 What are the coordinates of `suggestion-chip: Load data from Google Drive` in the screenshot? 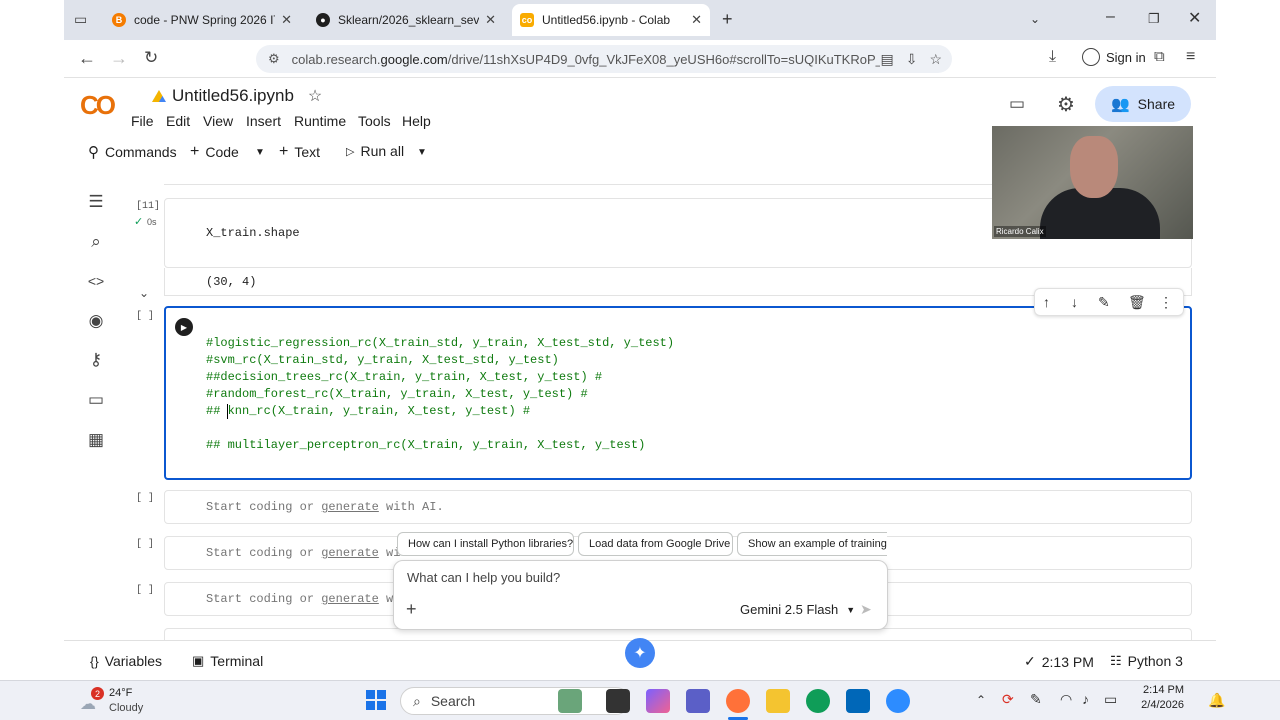 It's located at (655, 544).